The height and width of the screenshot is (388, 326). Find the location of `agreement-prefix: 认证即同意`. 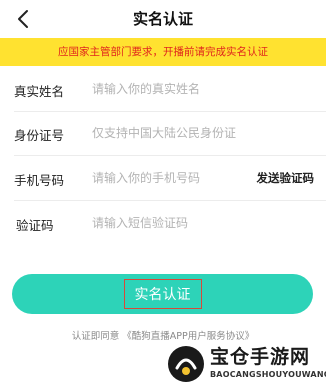

agreement-prefix: 认证即同意 is located at coordinates (95, 336).